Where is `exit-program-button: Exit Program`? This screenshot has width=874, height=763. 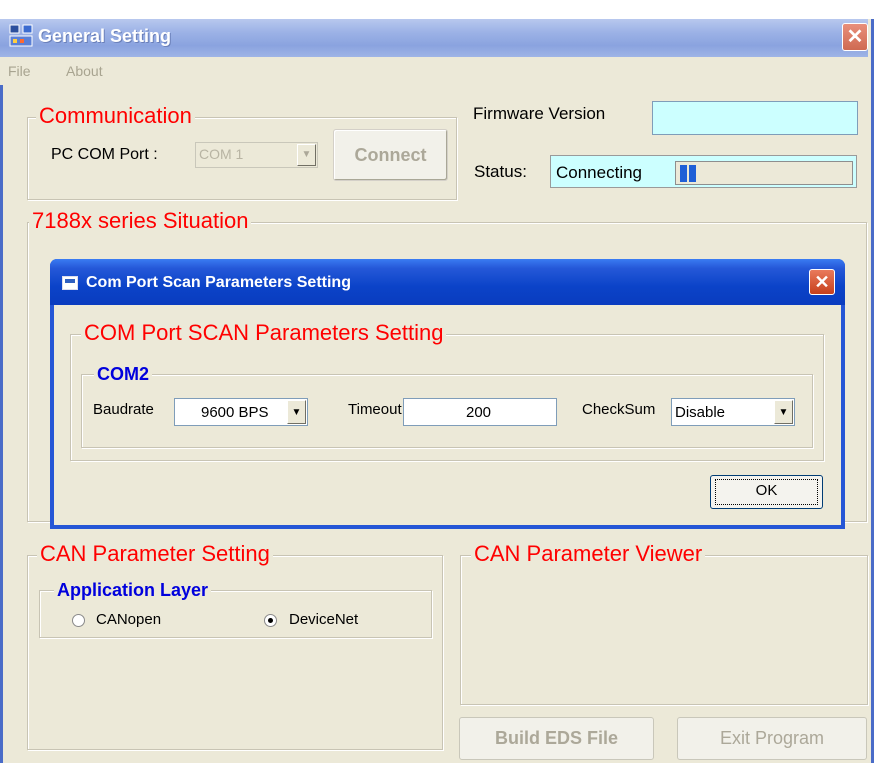
exit-program-button: Exit Program is located at coordinates (772, 738).